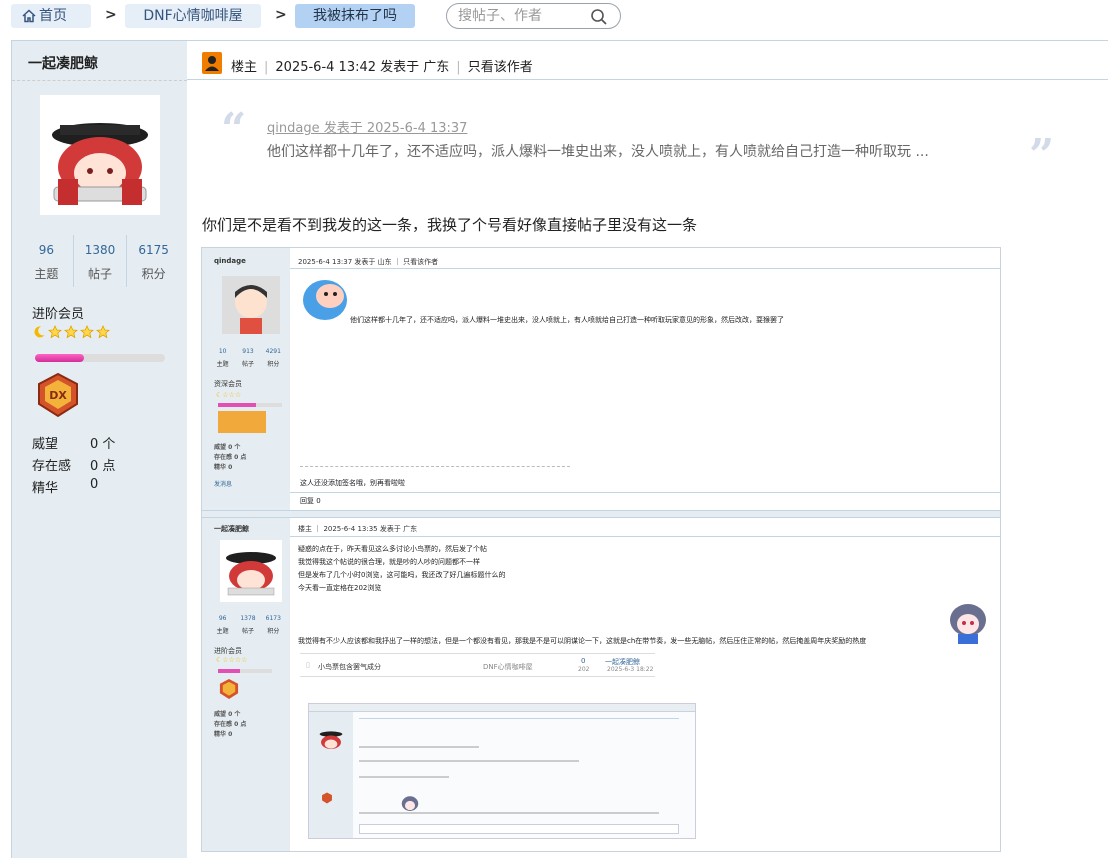 This screenshot has width=1108, height=858. Describe the element at coordinates (29, 16) in the screenshot. I see `home-icon` at that location.